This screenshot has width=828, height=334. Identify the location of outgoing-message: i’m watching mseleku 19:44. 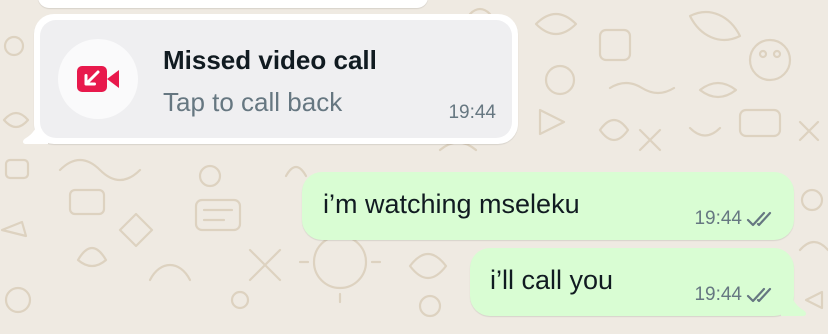
(548, 206).